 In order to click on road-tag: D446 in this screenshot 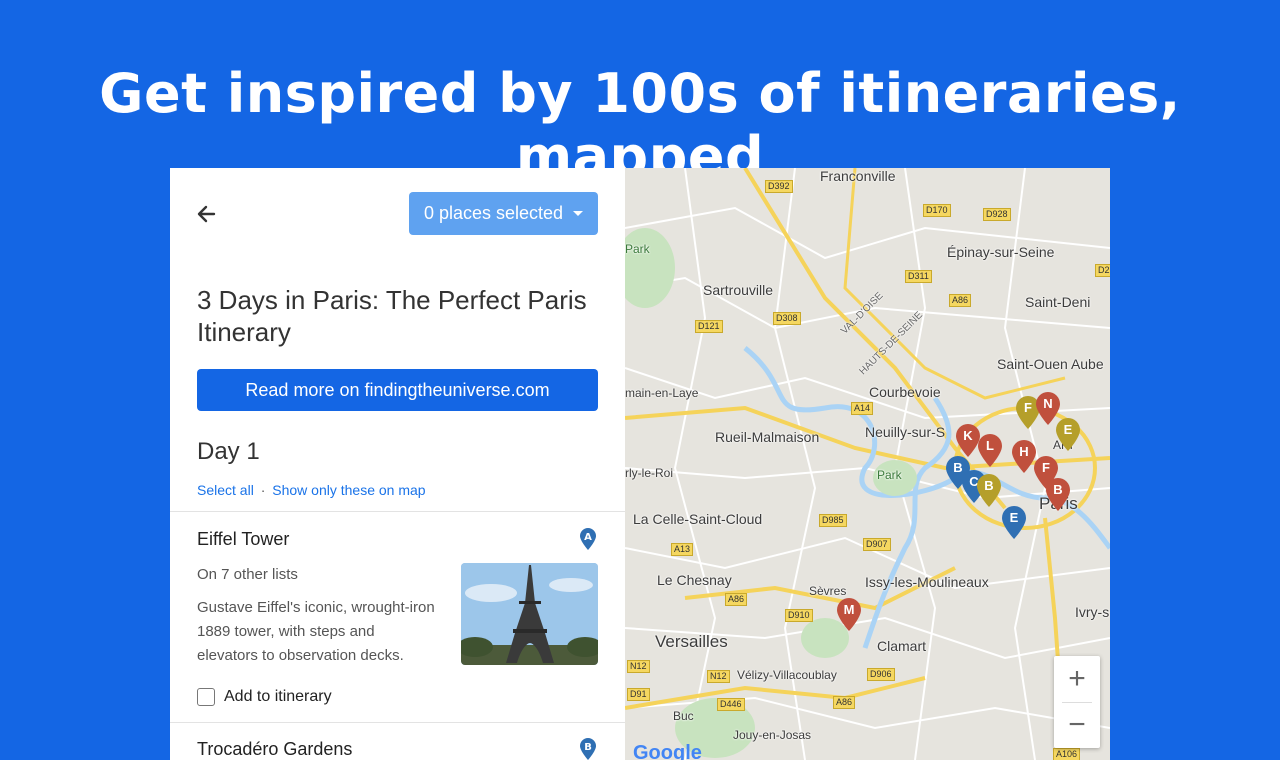, I will do `click(731, 704)`.